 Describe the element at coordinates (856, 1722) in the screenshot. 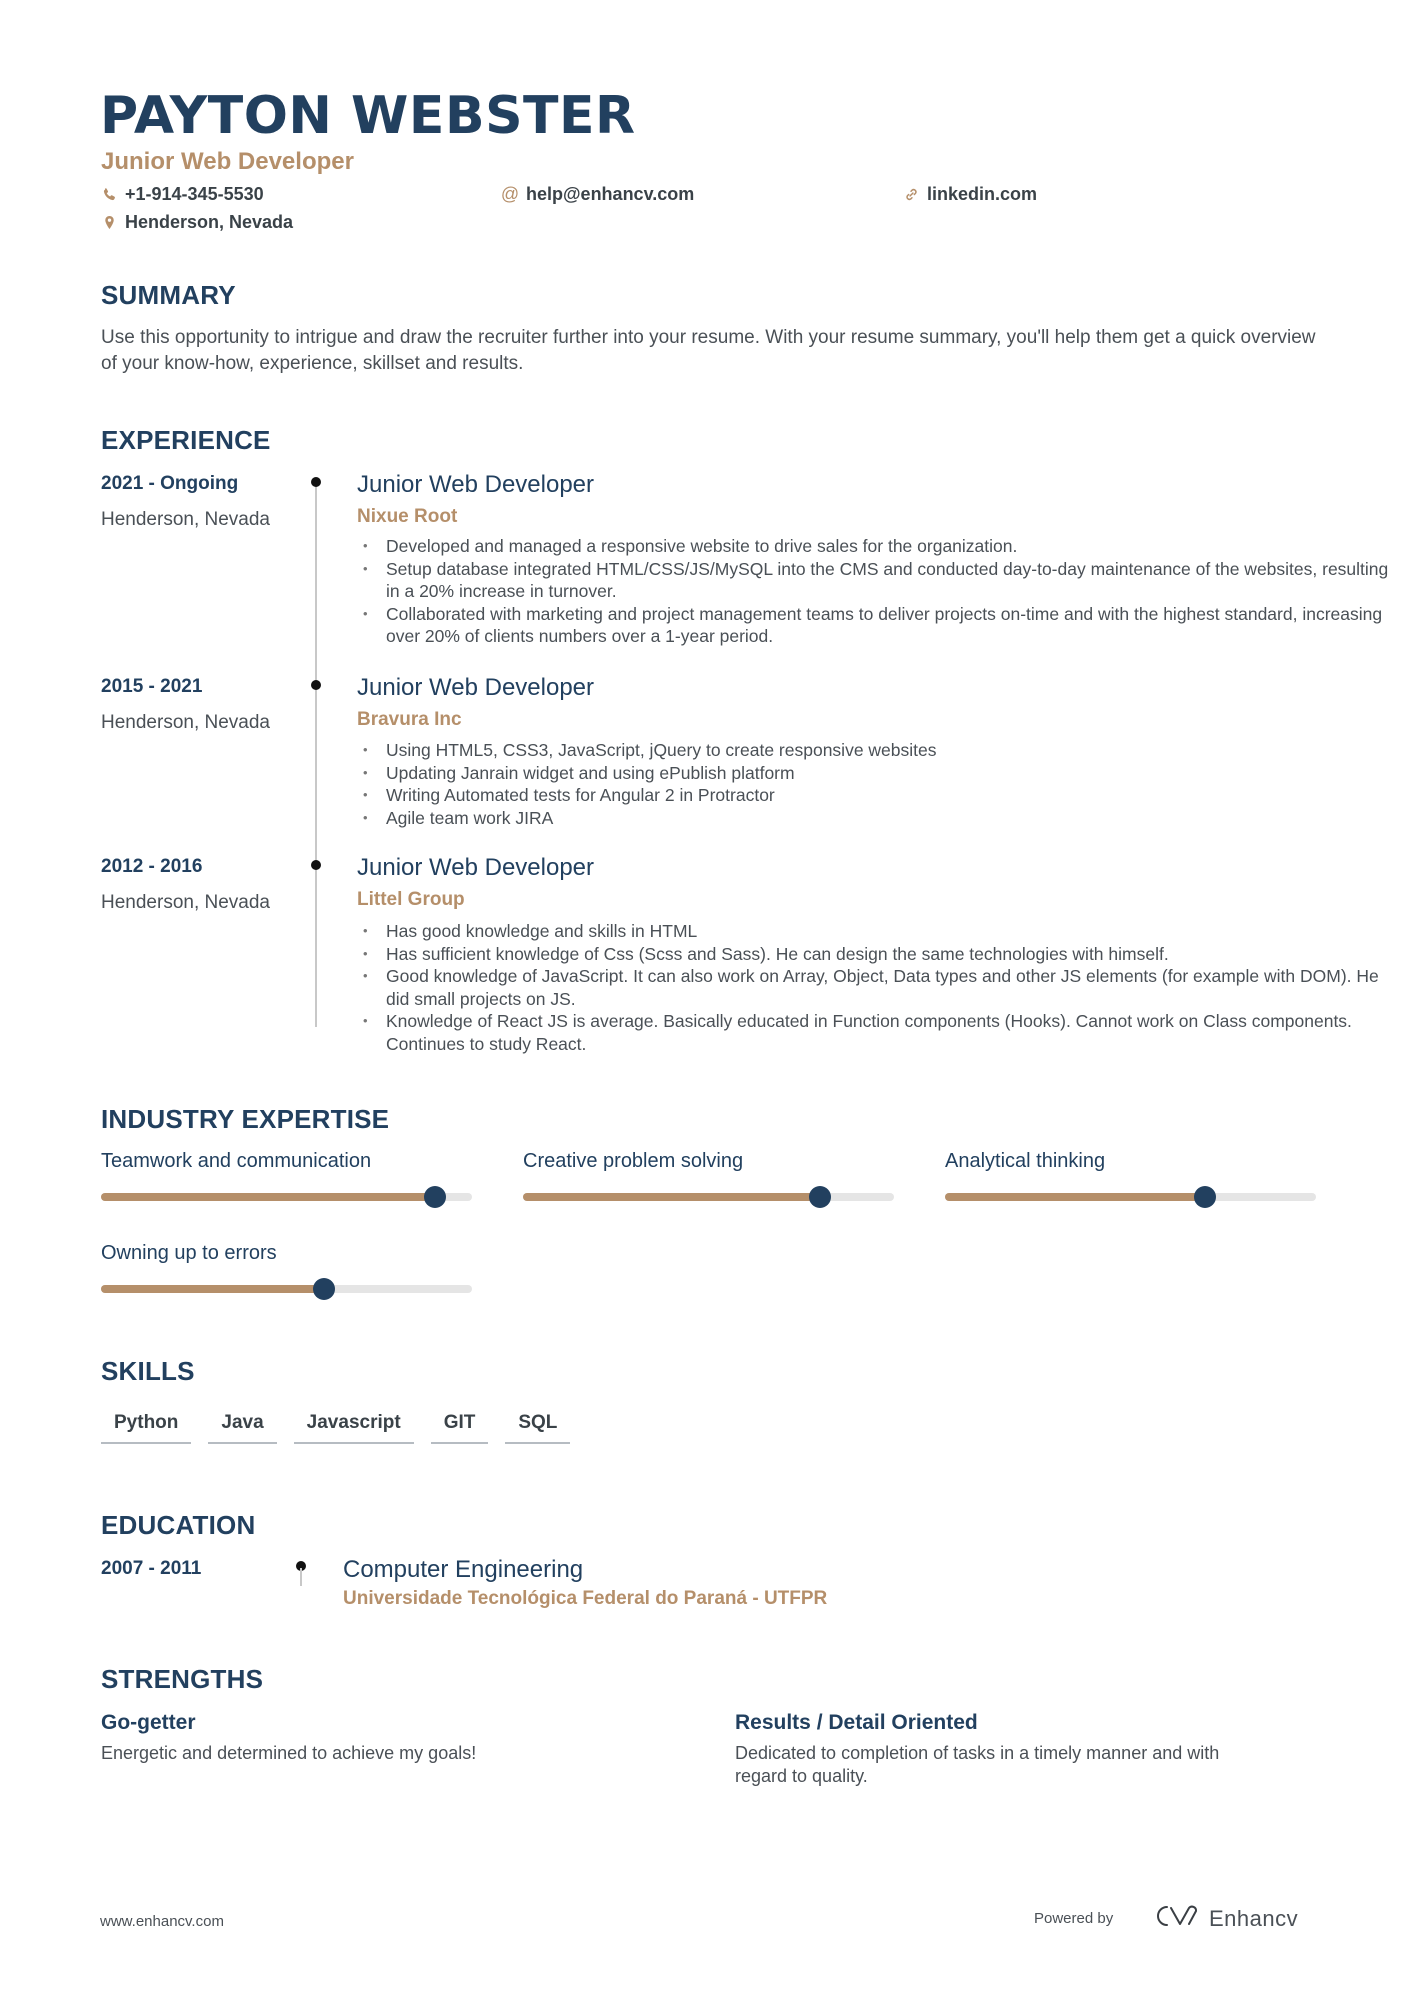

I see `strength-title: Results / Detail Oriented` at that location.